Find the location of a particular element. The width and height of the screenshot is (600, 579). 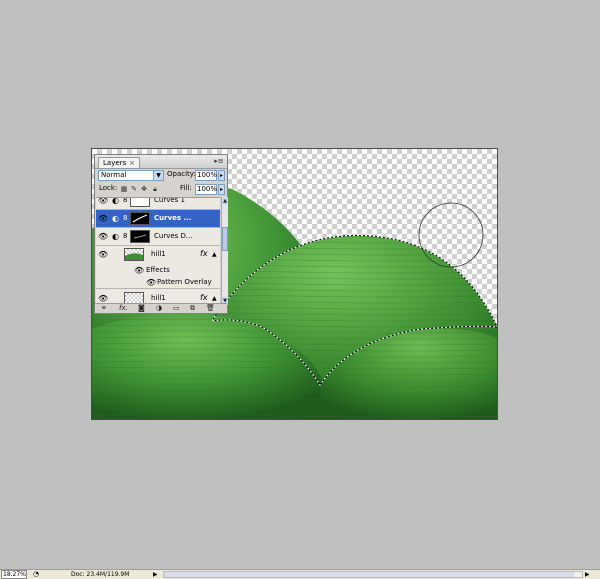

tab-layers: Layers × is located at coordinates (119, 162).